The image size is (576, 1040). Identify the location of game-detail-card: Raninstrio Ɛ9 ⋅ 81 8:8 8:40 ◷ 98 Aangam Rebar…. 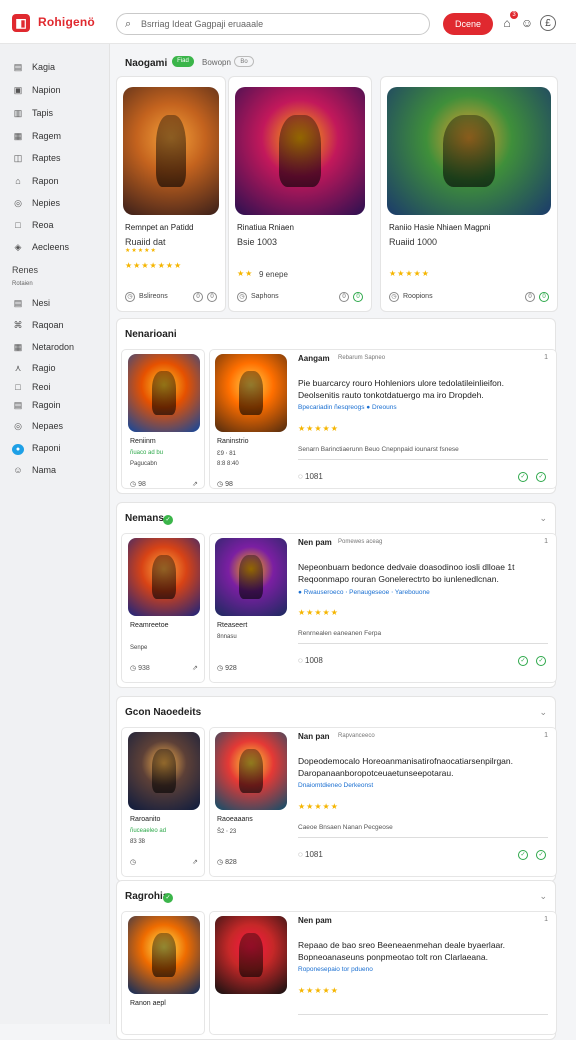
(383, 419).